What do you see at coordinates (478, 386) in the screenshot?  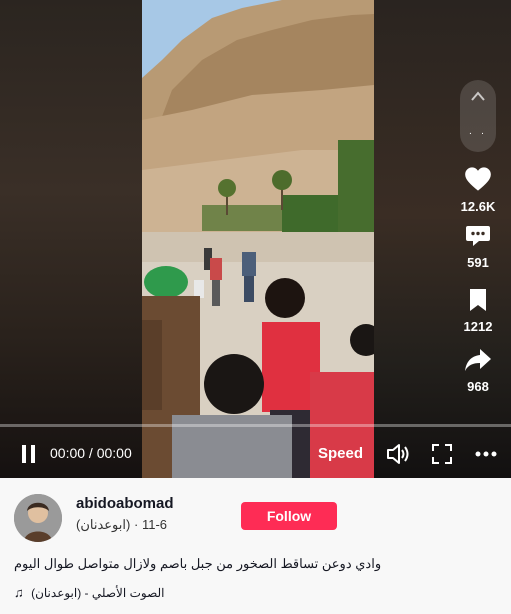 I see `share-count: 968` at bounding box center [478, 386].